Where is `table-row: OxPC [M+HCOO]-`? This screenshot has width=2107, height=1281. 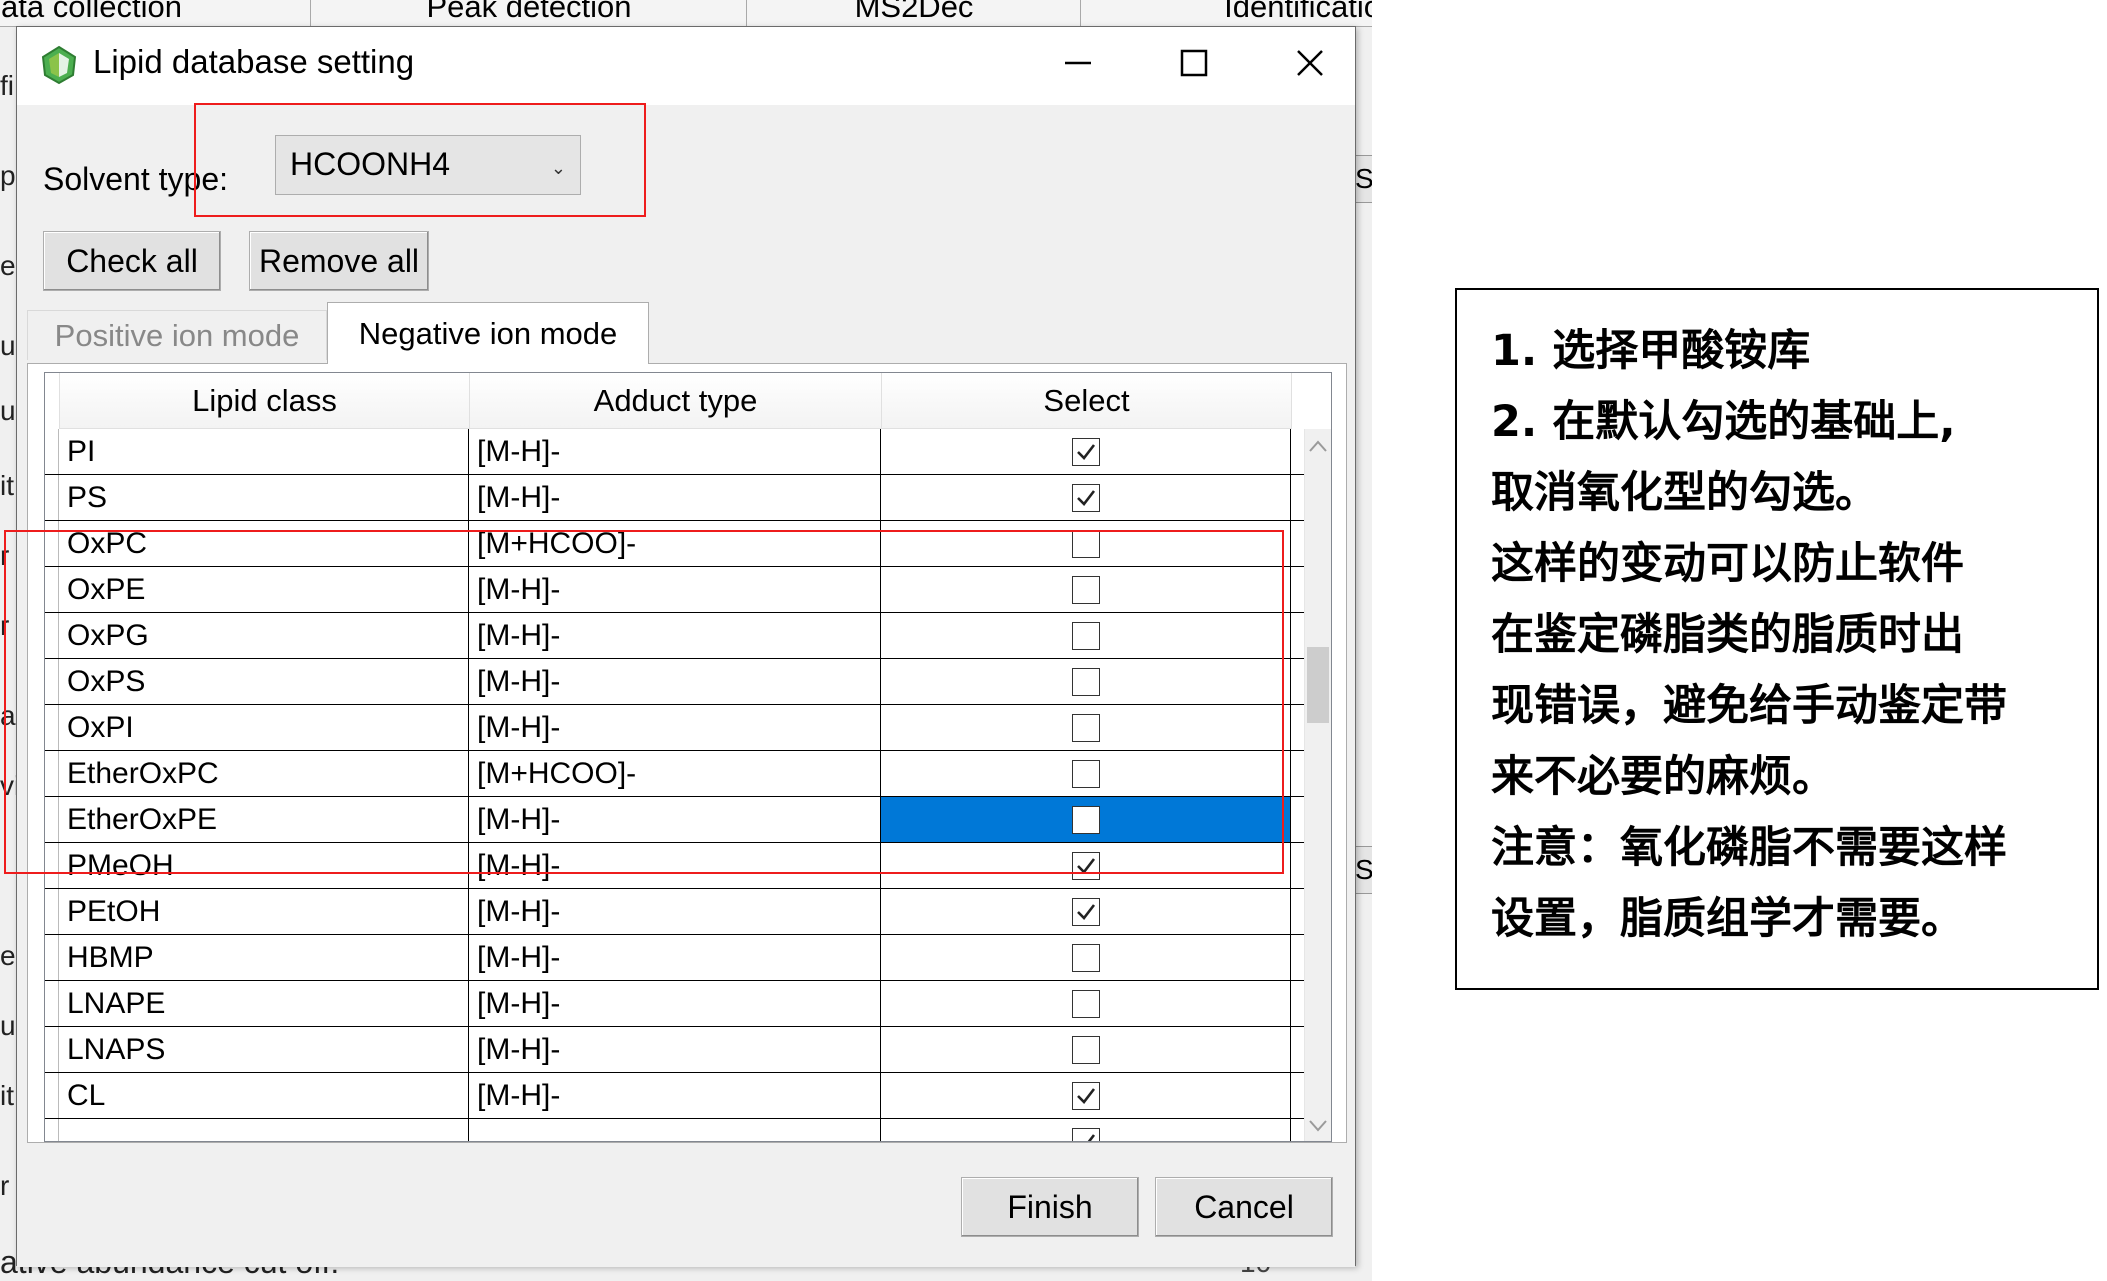
table-row: OxPC [M+HCOO]- is located at coordinates (675, 544).